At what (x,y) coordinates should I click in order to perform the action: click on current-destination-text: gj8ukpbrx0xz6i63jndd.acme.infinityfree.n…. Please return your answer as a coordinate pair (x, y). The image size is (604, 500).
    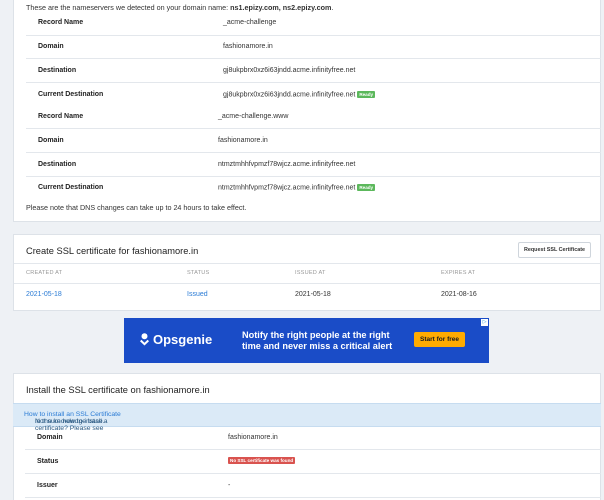
    Looking at the image, I should click on (289, 95).